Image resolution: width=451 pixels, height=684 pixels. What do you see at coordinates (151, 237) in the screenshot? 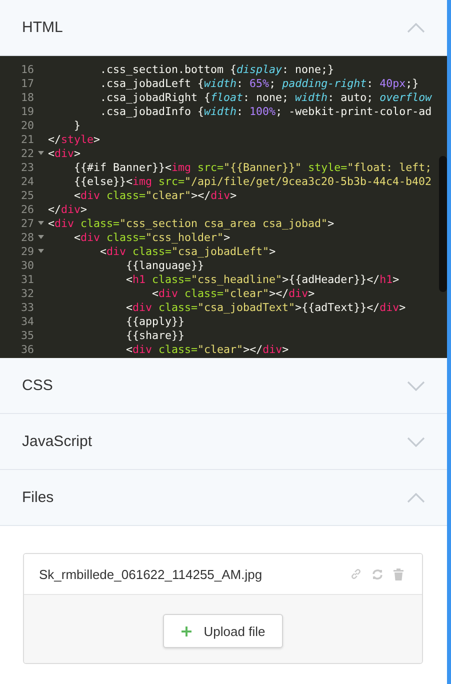
I see `code-line: <div class="css_holder">` at bounding box center [151, 237].